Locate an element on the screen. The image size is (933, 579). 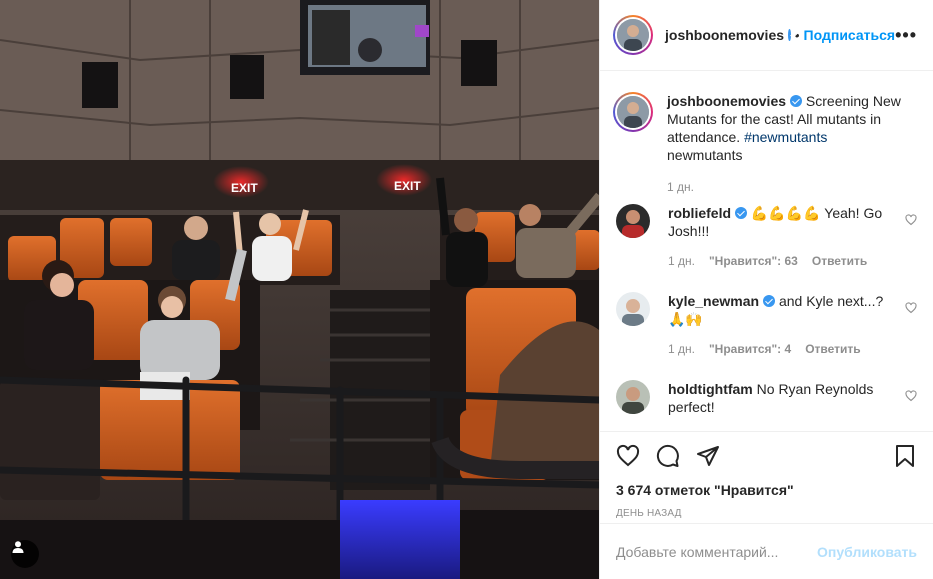
user-icon is located at coordinates (18, 547).